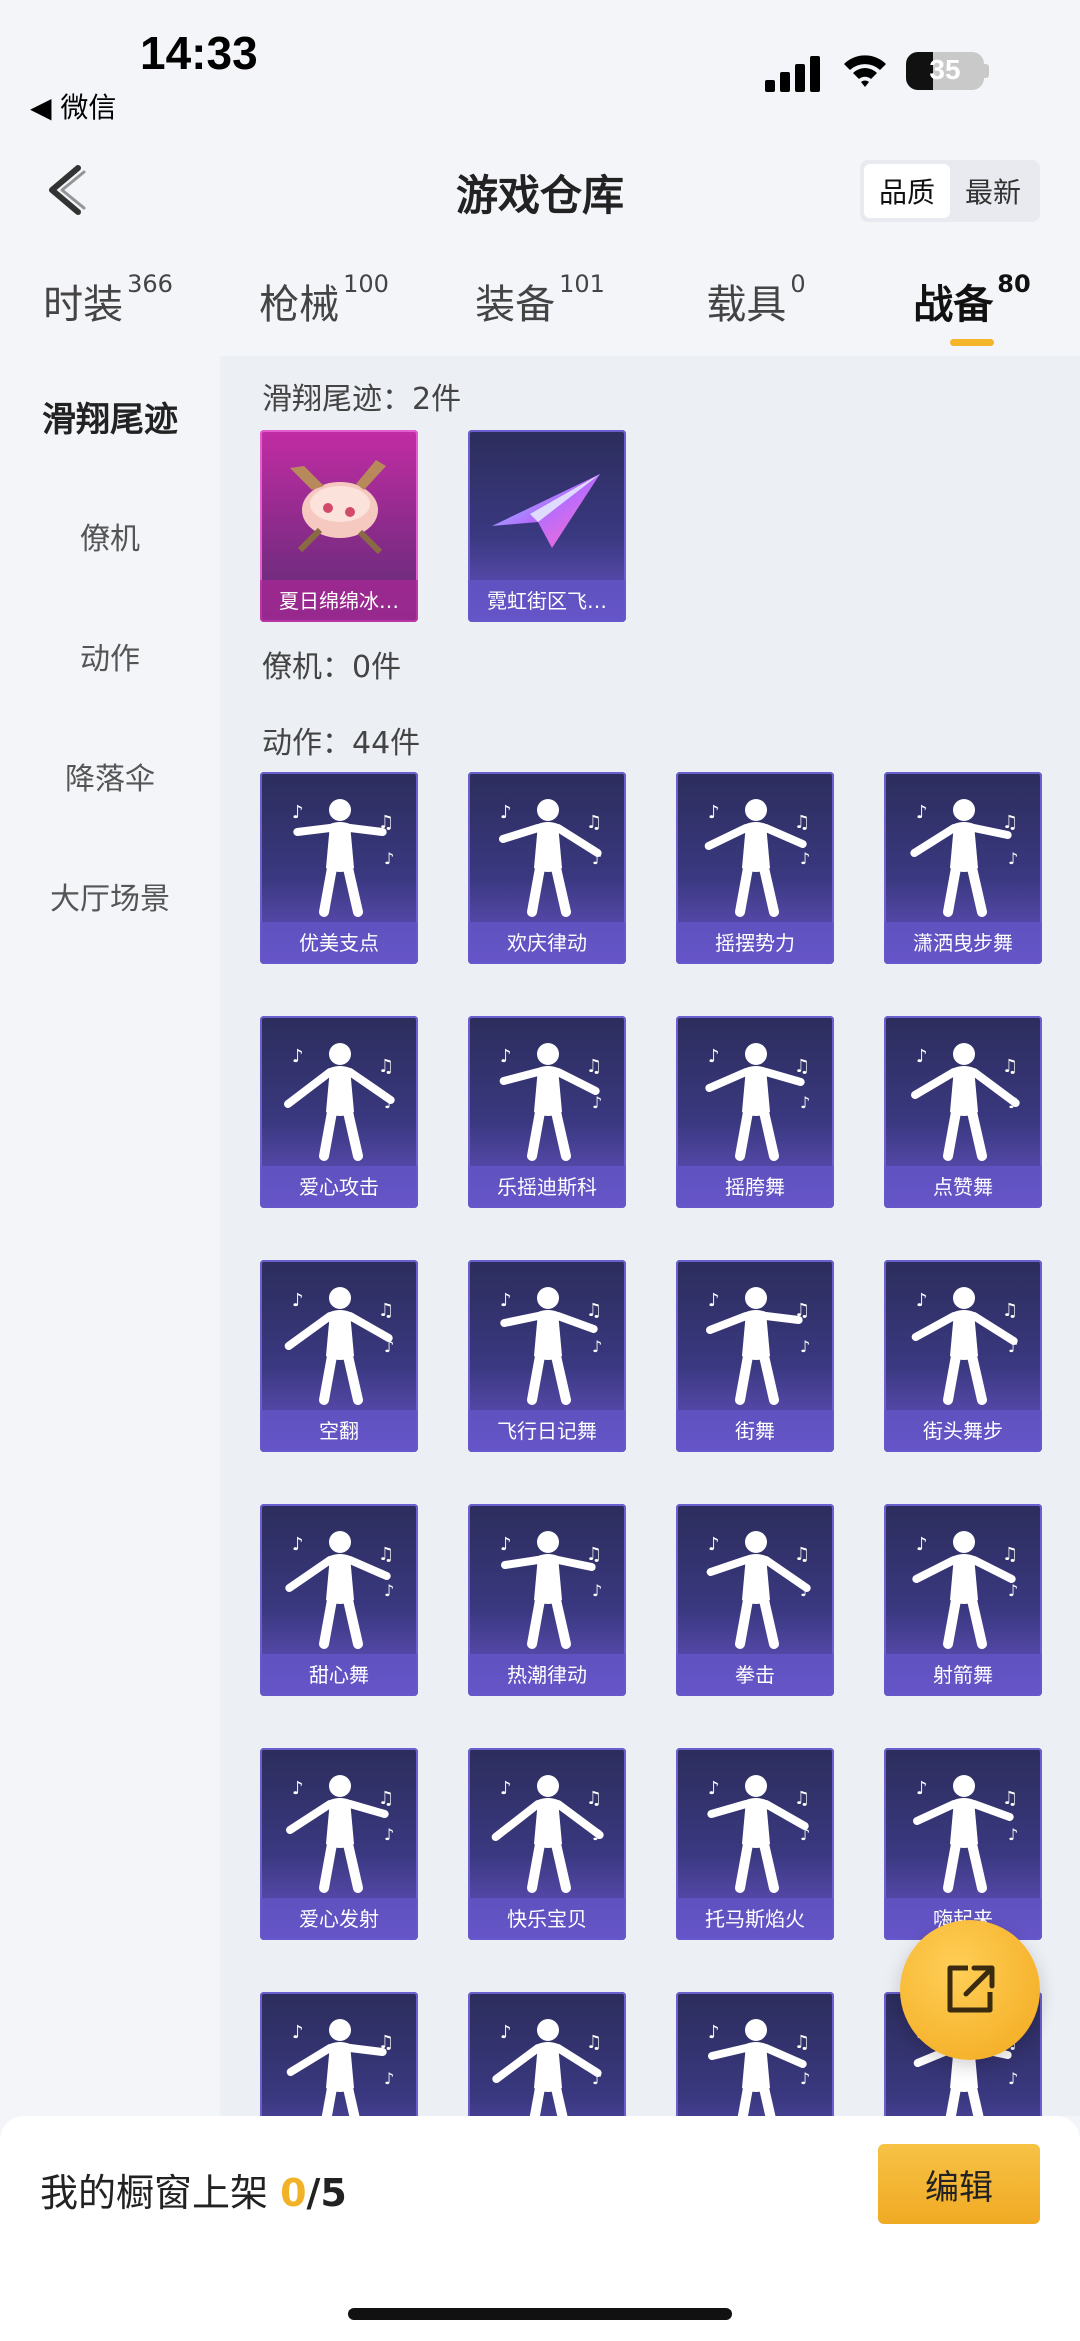 The width and height of the screenshot is (1080, 2341). I want to click on emote-card: ♪ ♫ ♪ 空翻, so click(339, 1356).